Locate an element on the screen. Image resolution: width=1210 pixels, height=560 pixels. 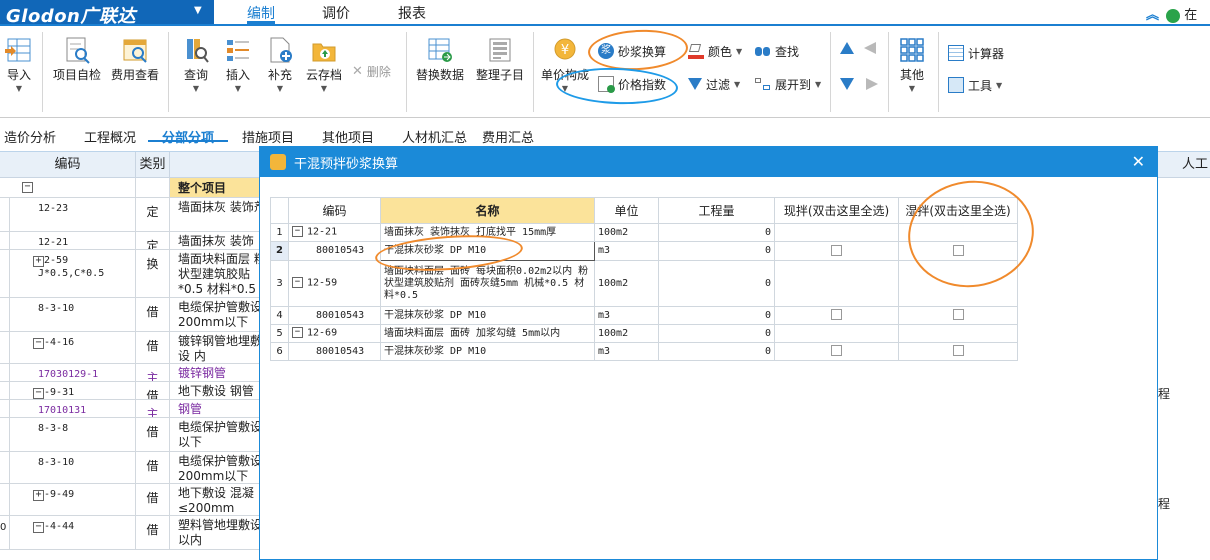
mortar-row: 1−12-21 墙面抹灰 装饰抹灰 打底找平 15mm厚 100m2 0 is located at coordinates (644, 232).